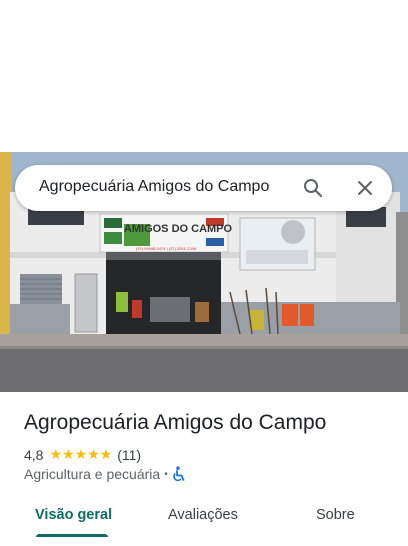 The width and height of the screenshot is (408, 546). I want to click on rating-row: 4,8 ★★★★★ (11), so click(82, 454).